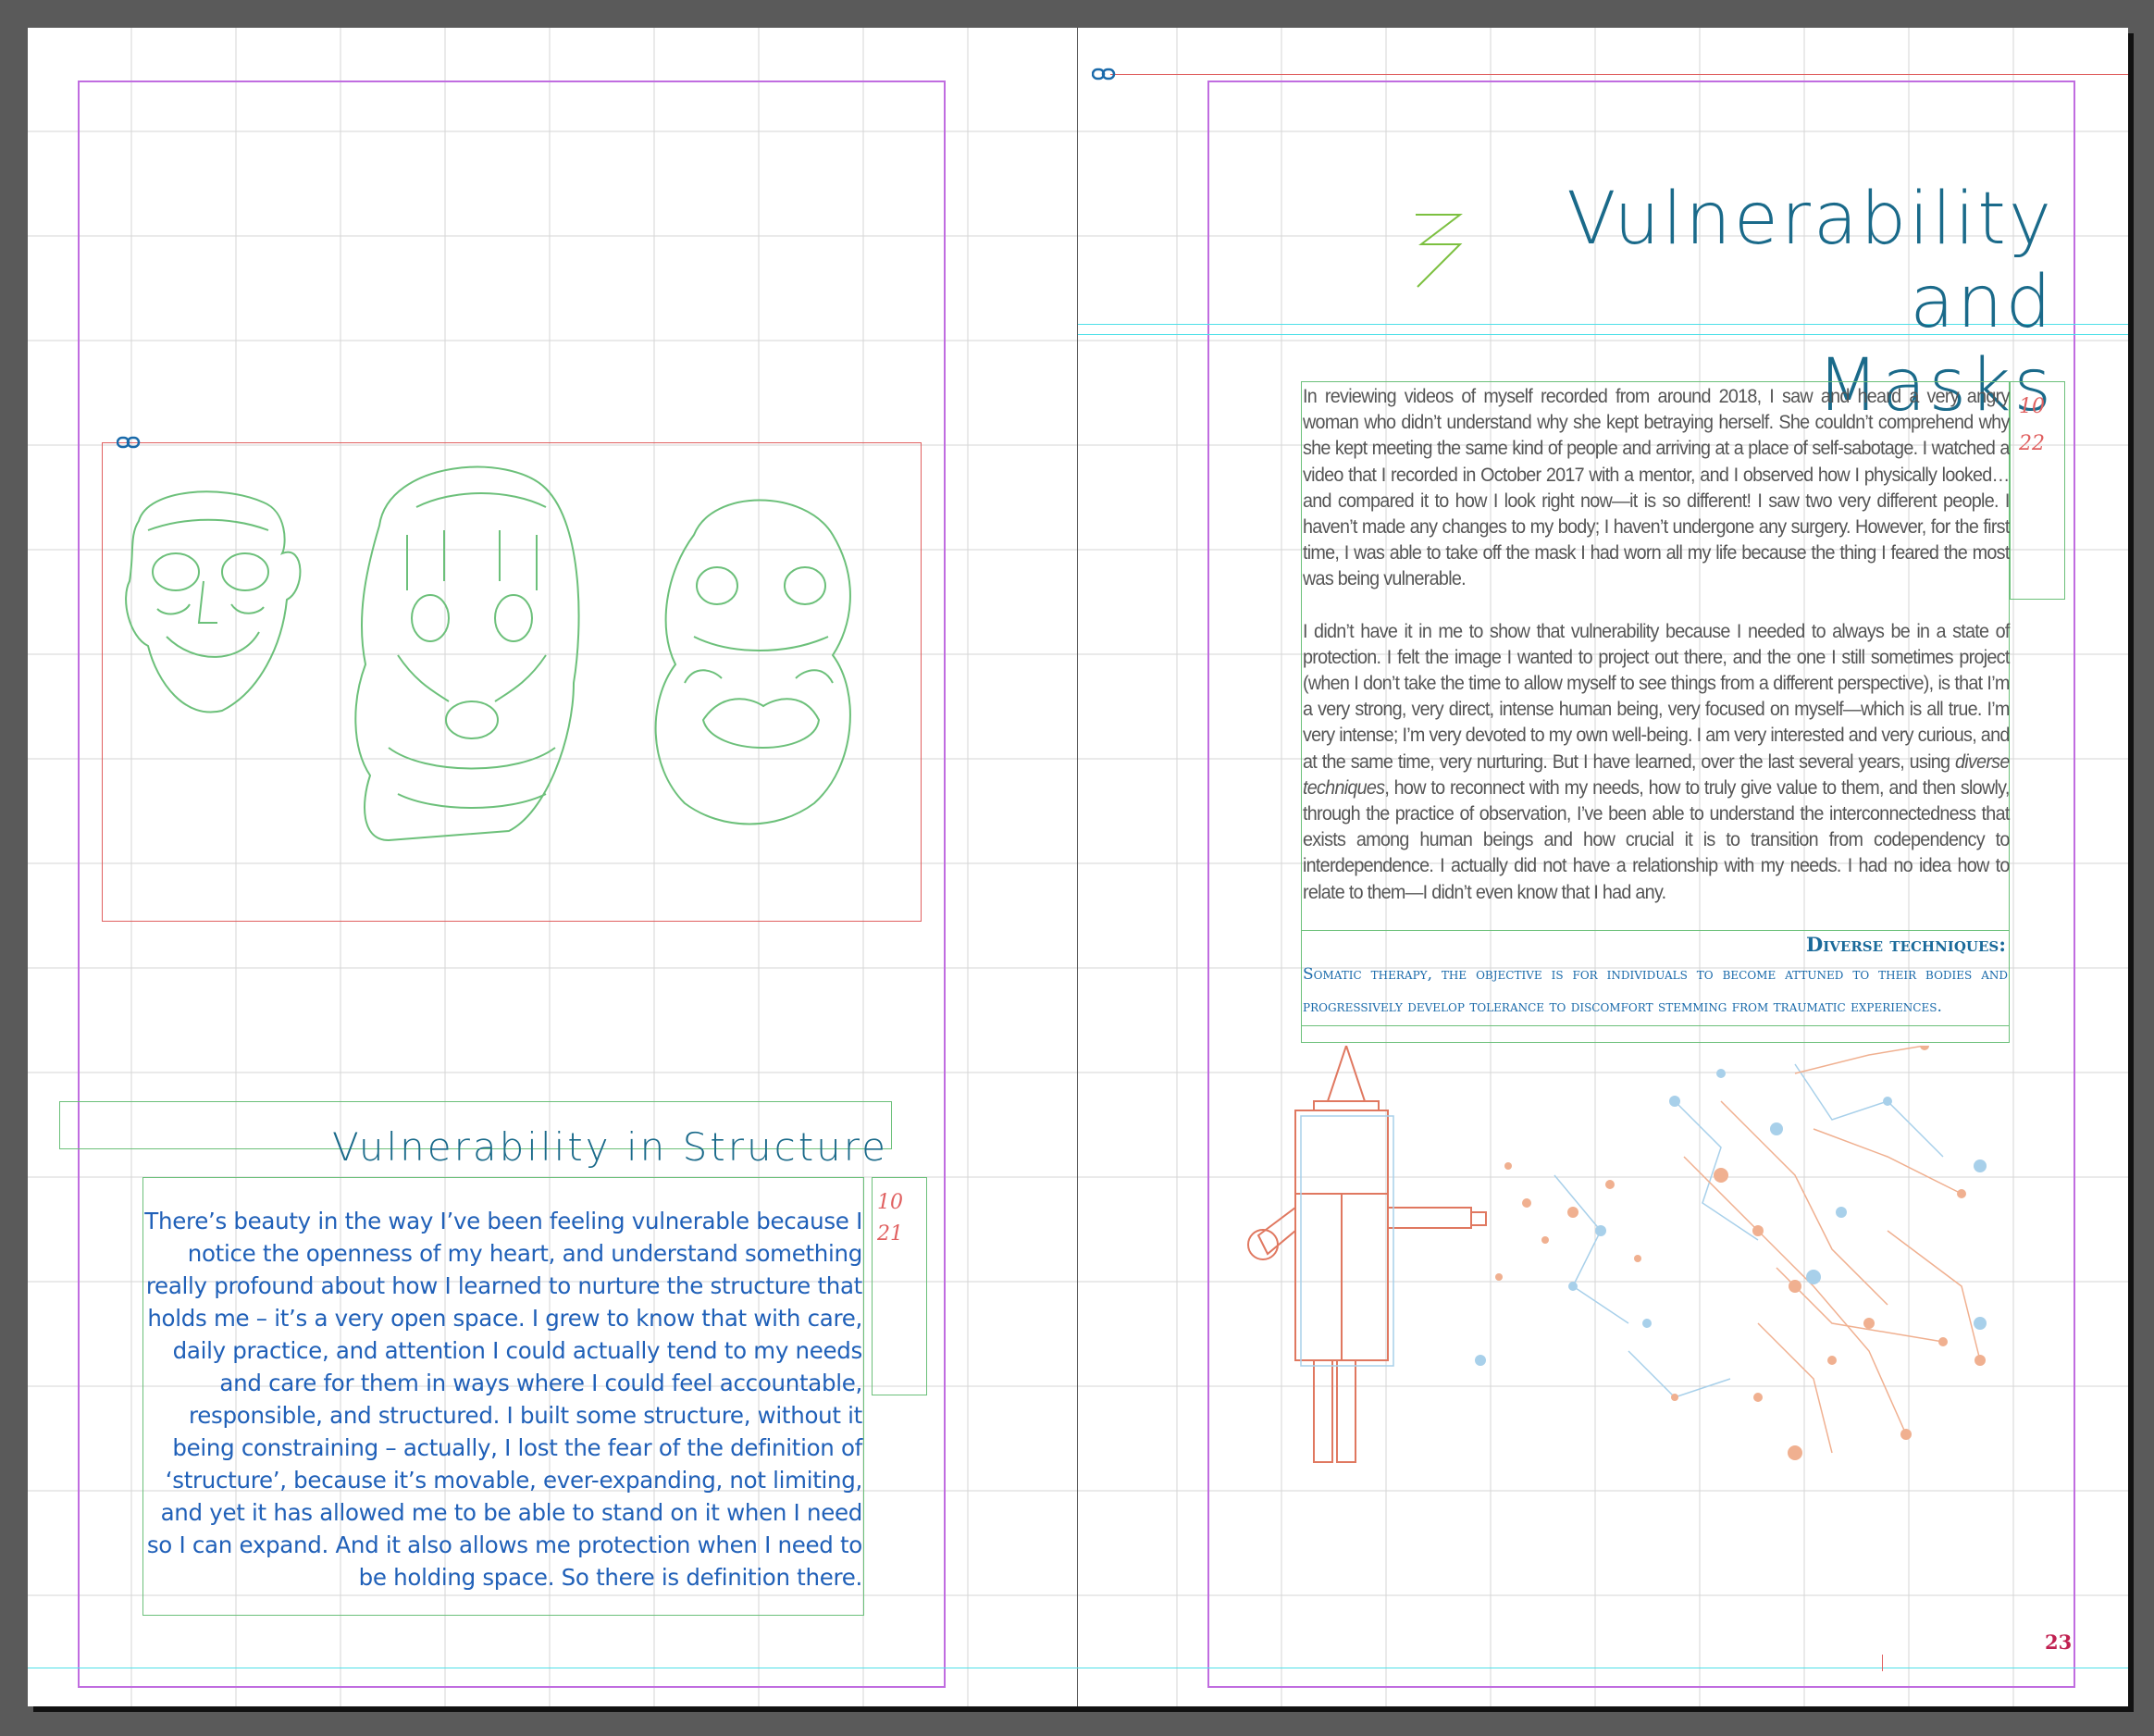 Image resolution: width=2154 pixels, height=1736 pixels. Describe the element at coordinates (2059, 1642) in the screenshot. I see `page-number: 23` at that location.